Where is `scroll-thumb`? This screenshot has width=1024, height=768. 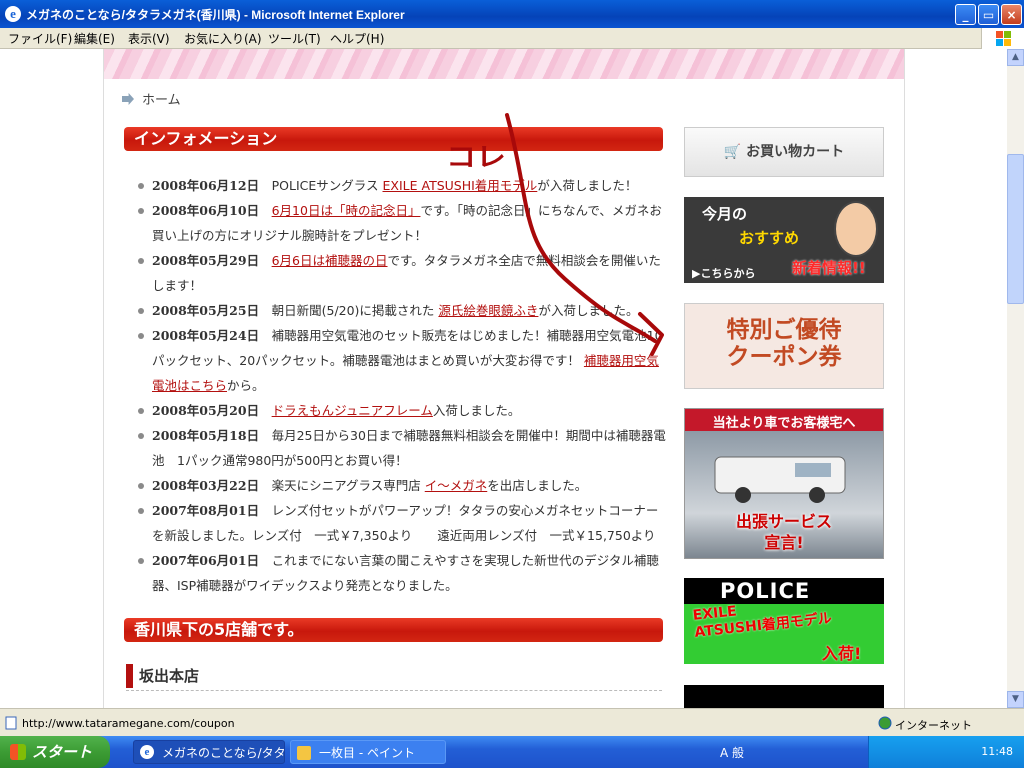 scroll-thumb is located at coordinates (1015, 229).